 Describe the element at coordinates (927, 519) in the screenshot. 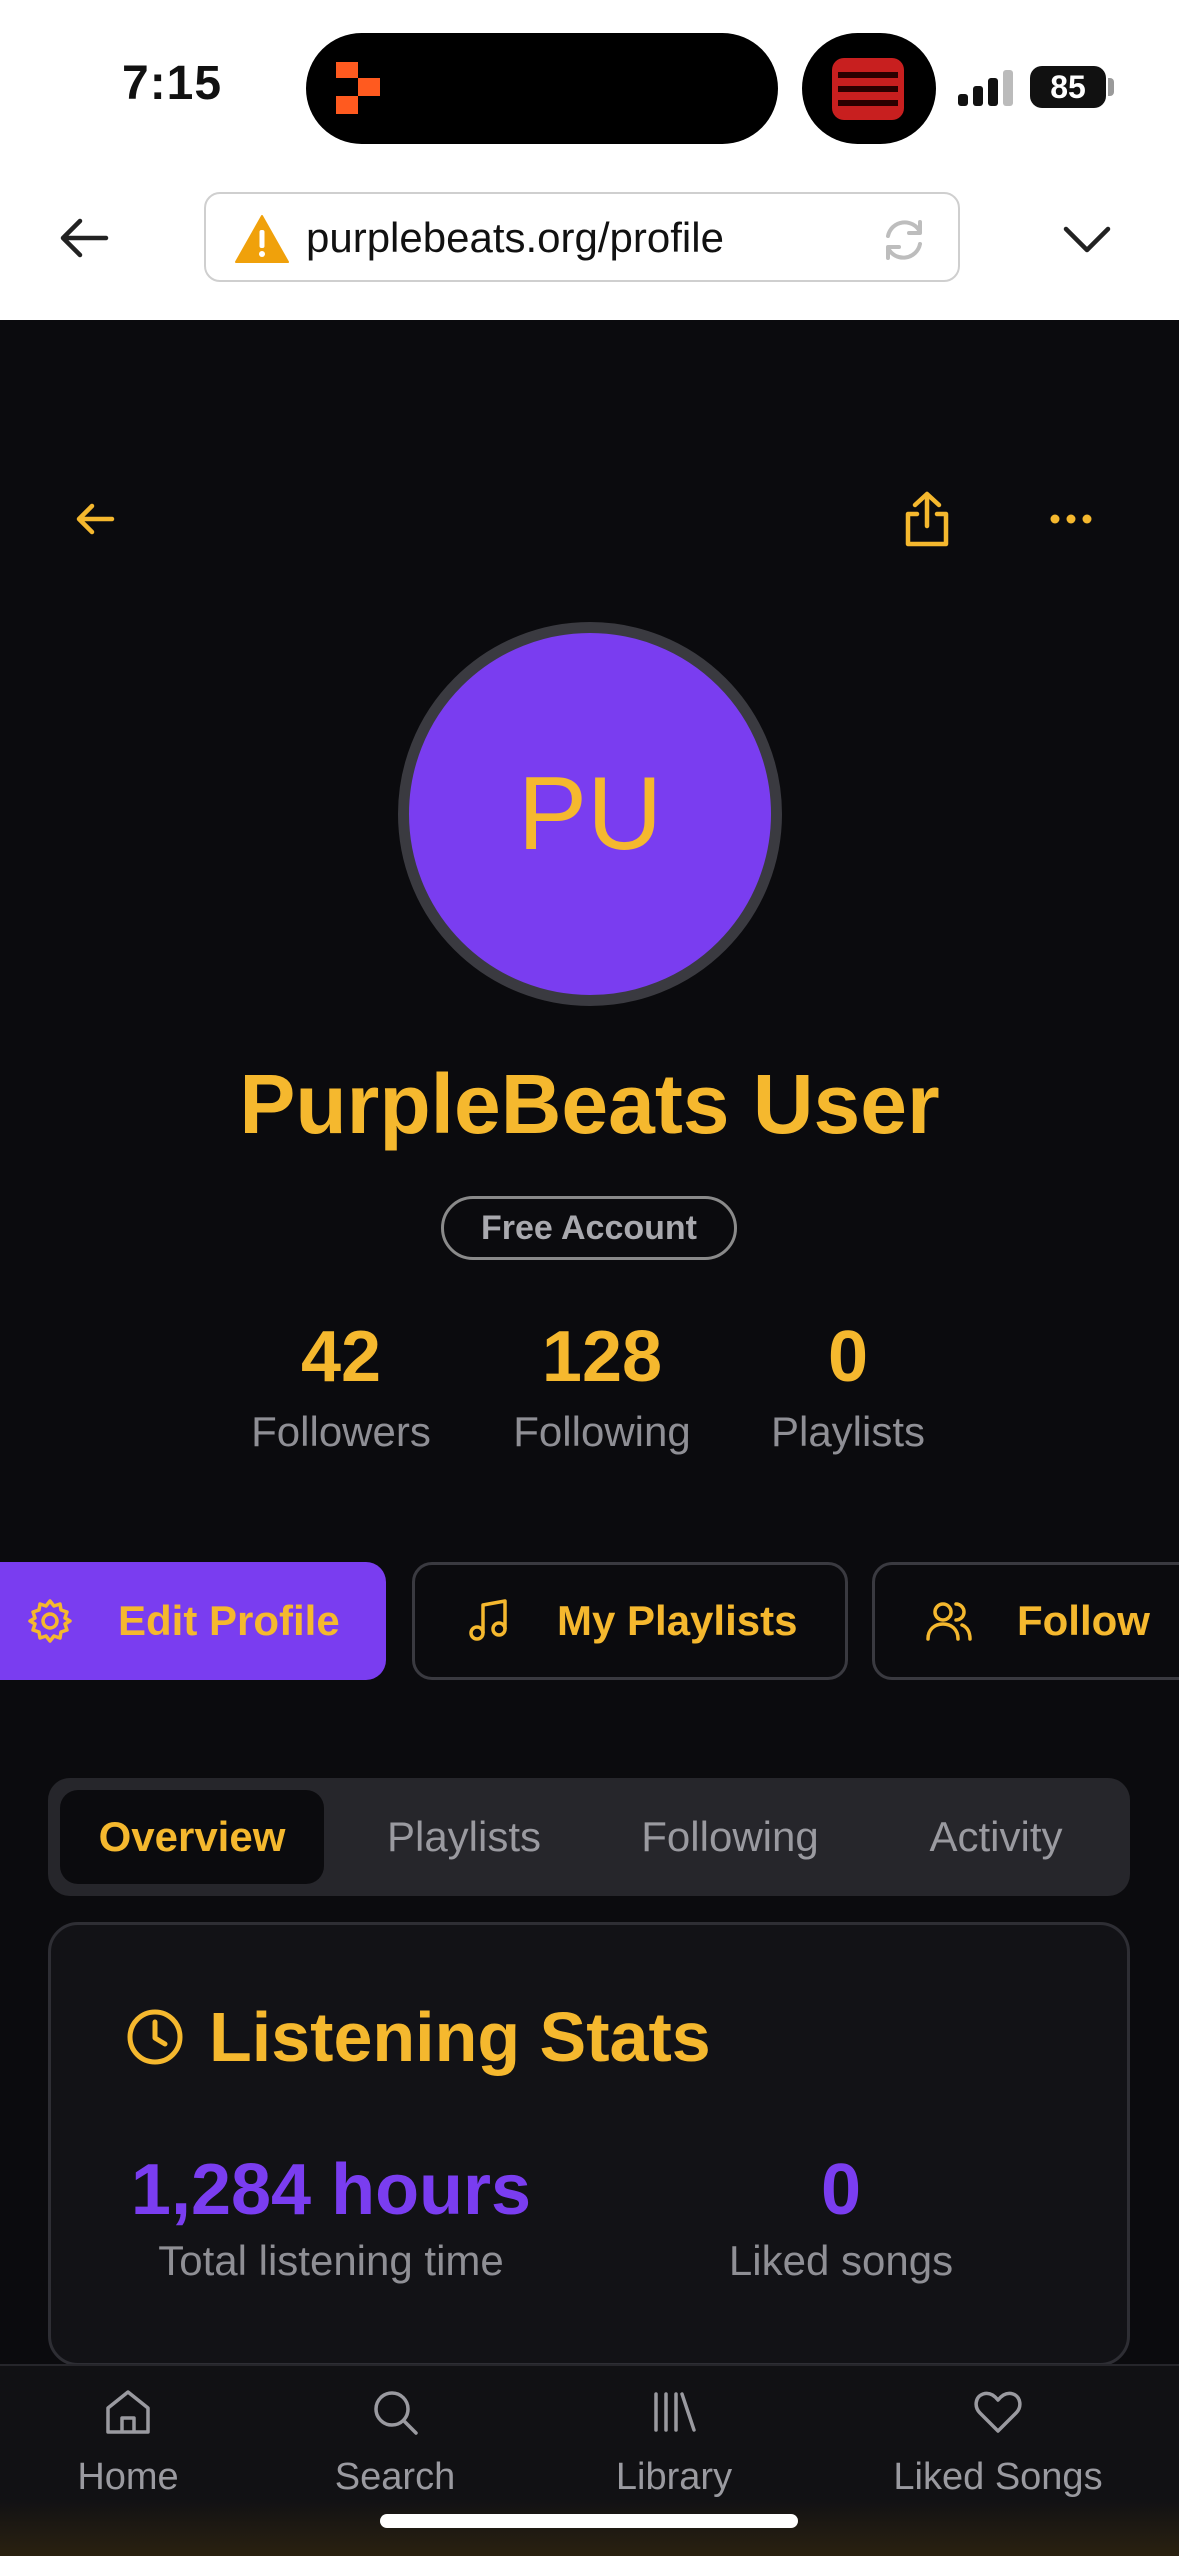

I see `share-icon` at that location.